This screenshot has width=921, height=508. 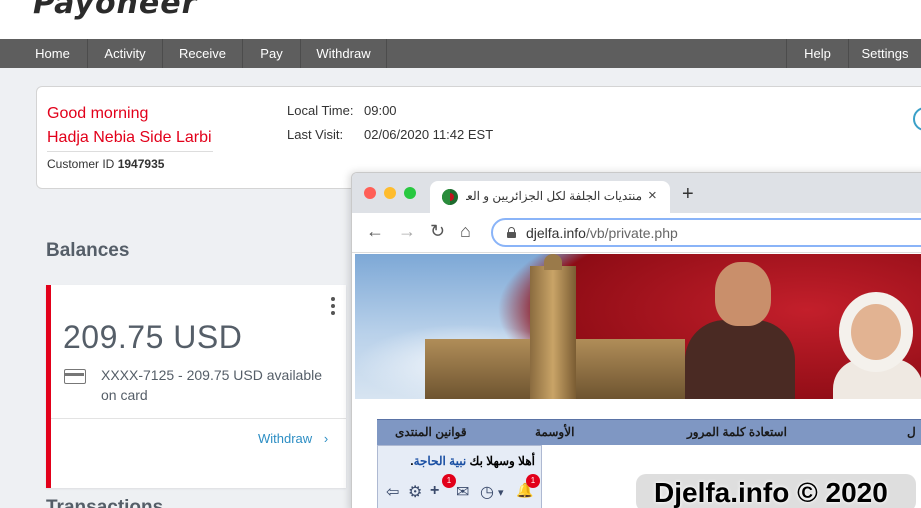 I want to click on credit-card-icon, so click(x=75, y=376).